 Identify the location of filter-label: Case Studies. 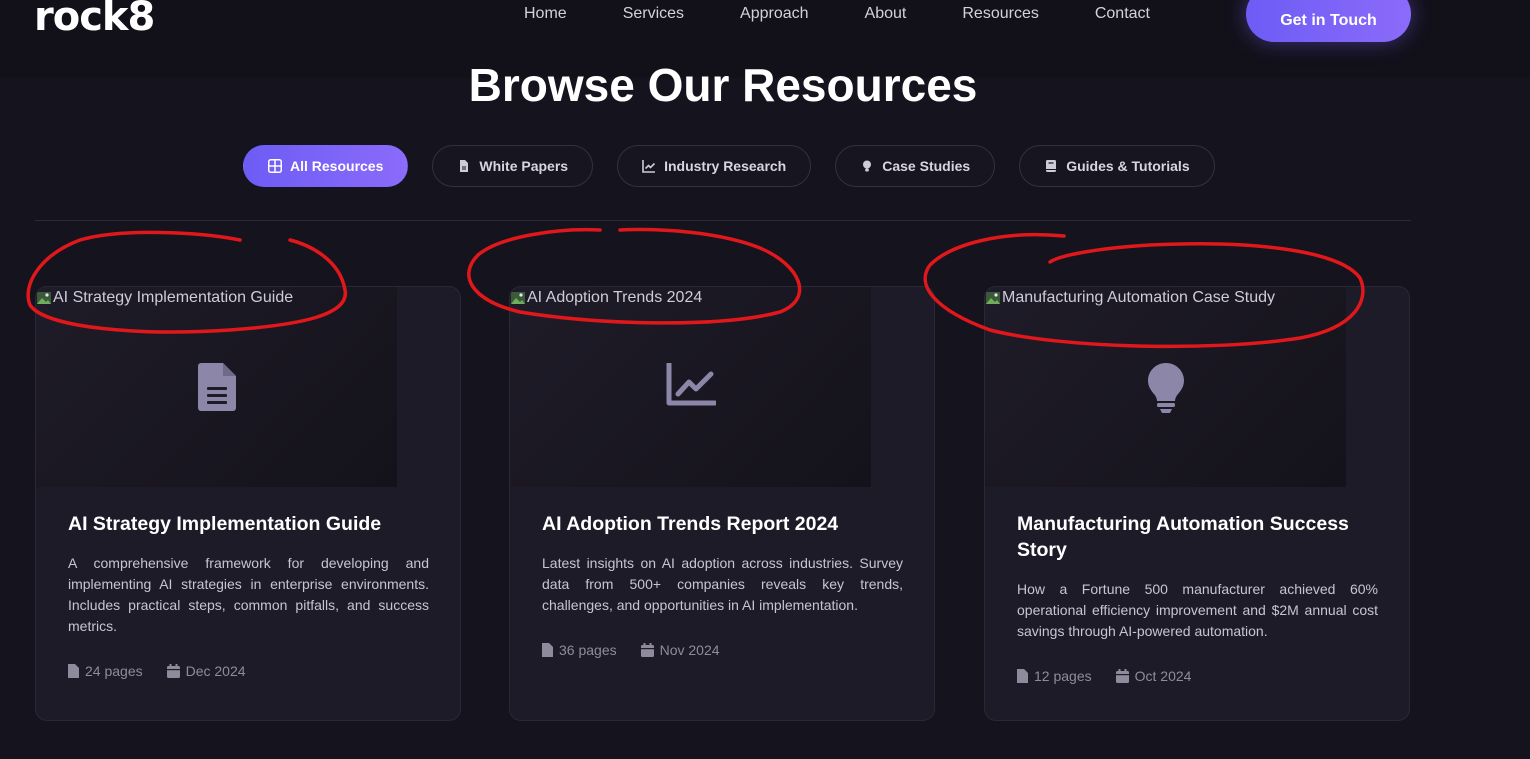
(926, 166).